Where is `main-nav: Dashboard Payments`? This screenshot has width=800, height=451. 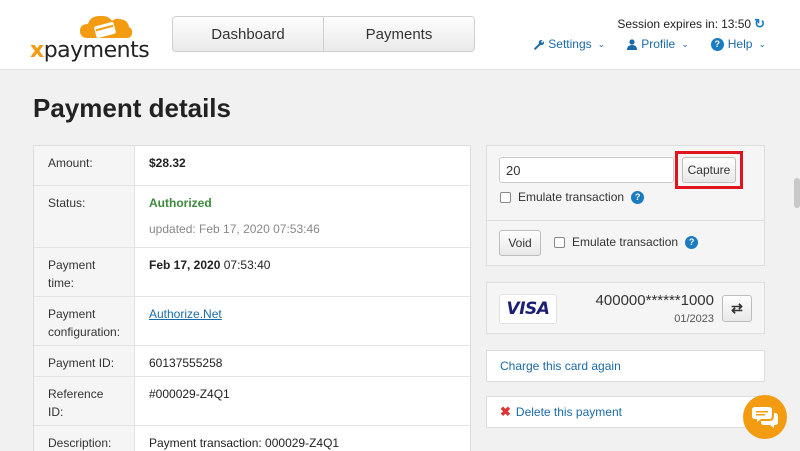 main-nav: Dashboard Payments is located at coordinates (323, 34).